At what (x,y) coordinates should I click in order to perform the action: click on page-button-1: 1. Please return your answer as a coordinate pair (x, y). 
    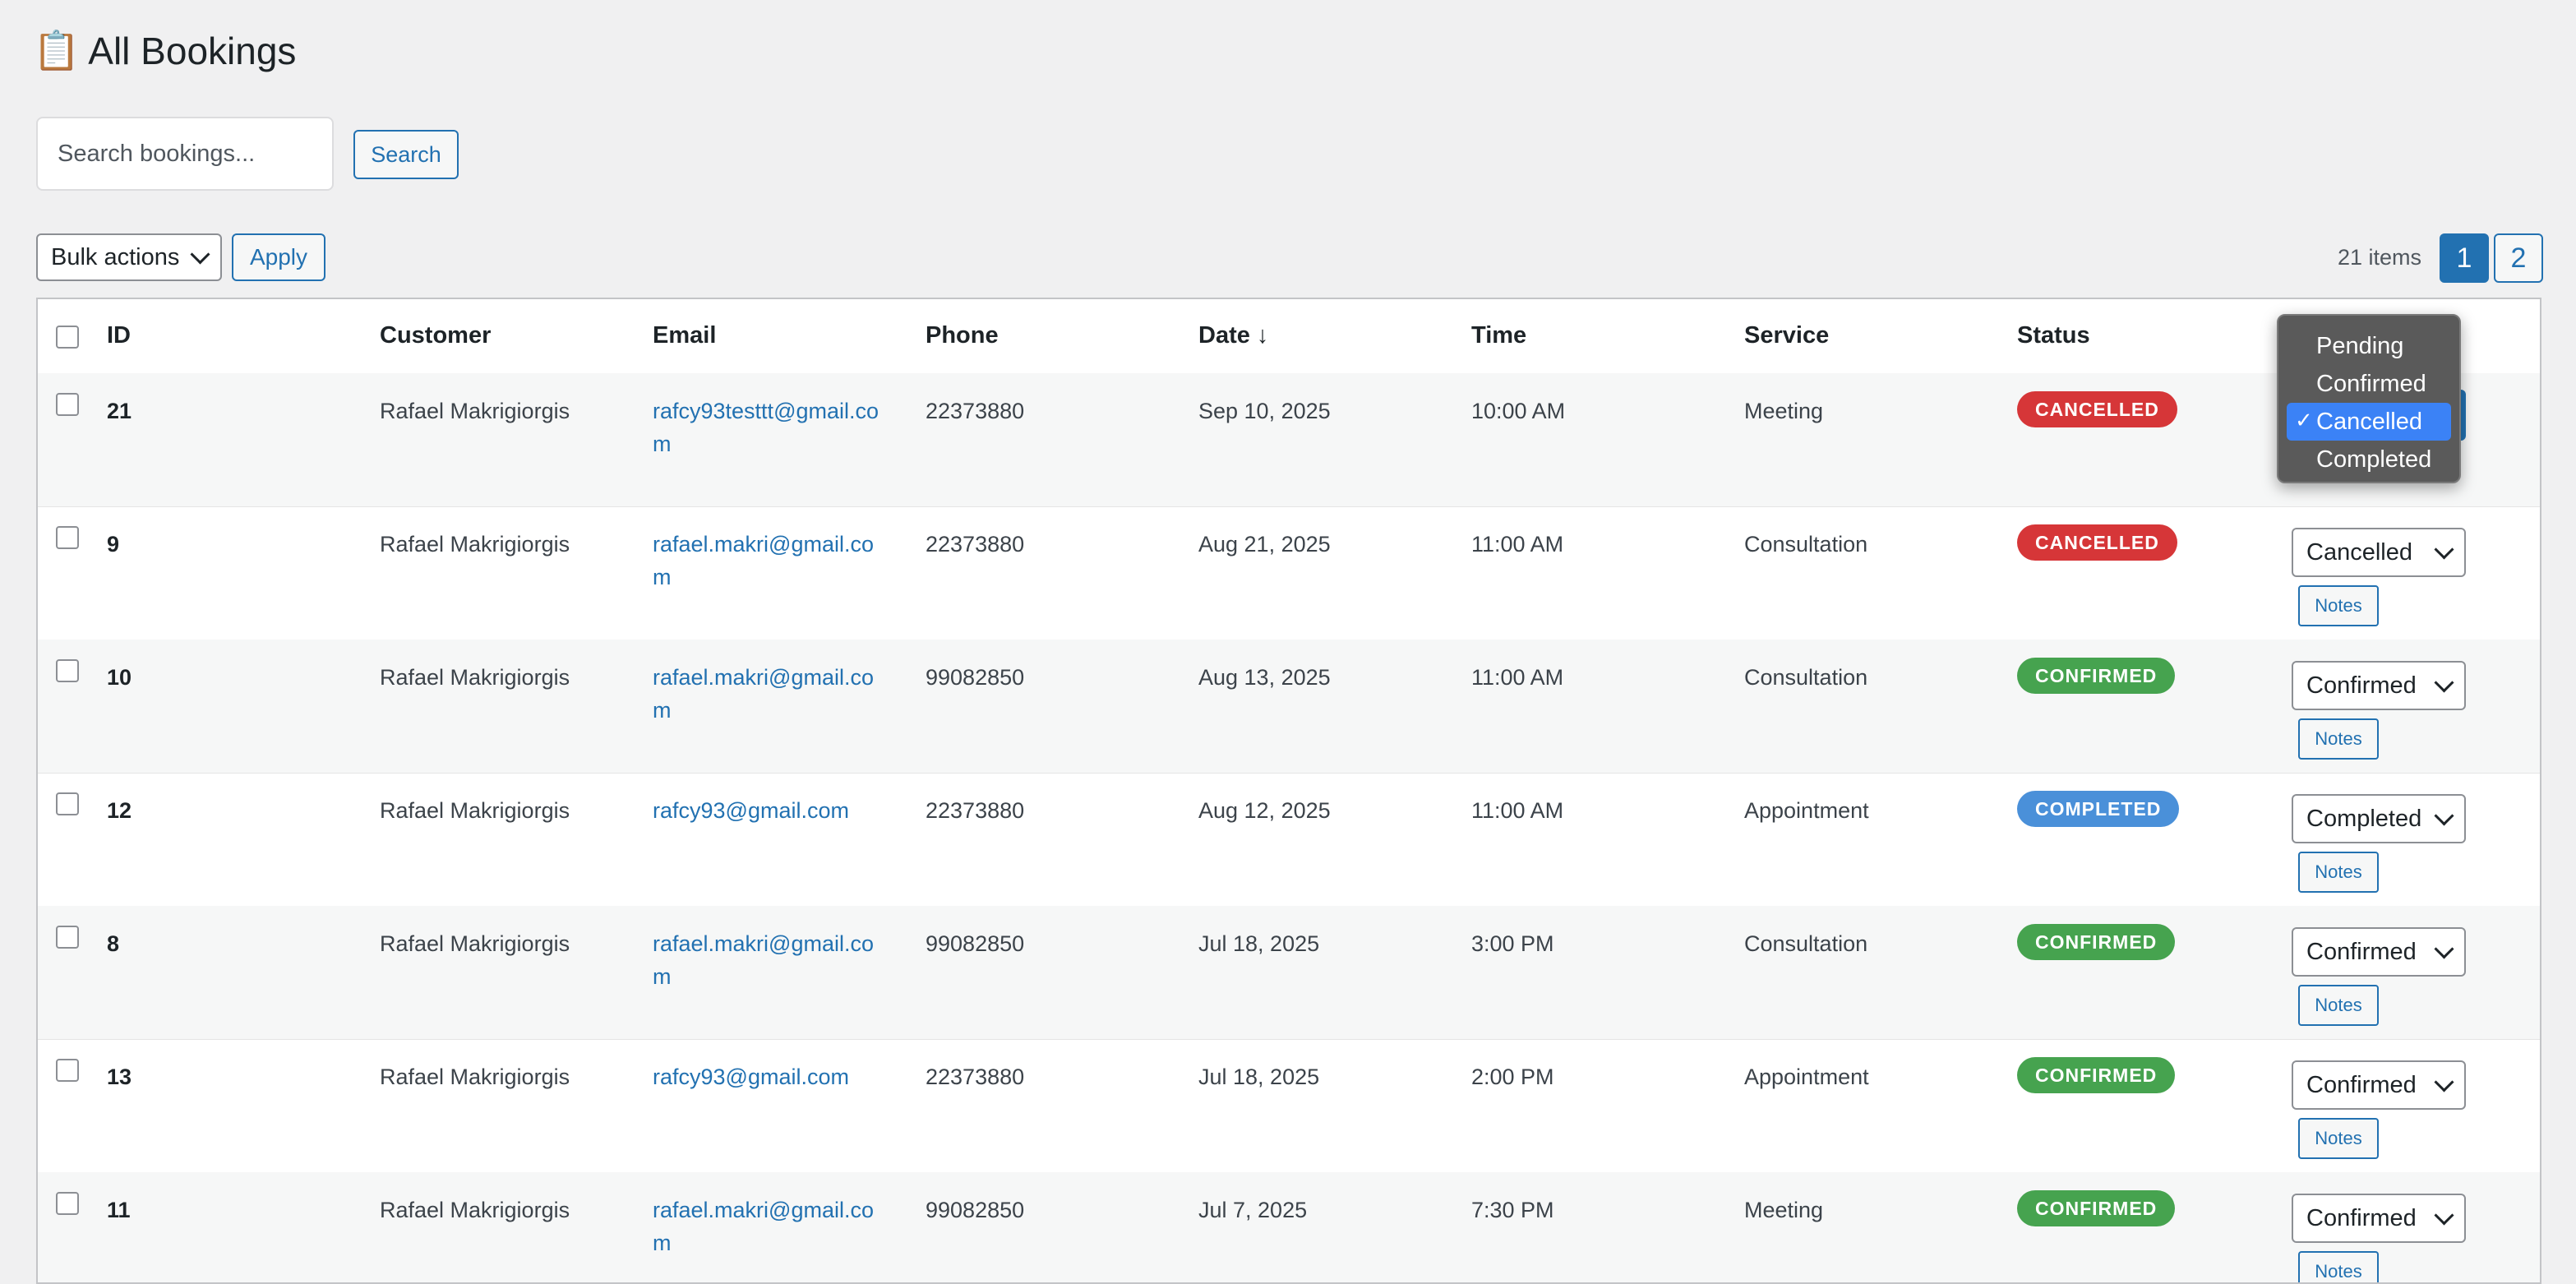
    Looking at the image, I should click on (2464, 258).